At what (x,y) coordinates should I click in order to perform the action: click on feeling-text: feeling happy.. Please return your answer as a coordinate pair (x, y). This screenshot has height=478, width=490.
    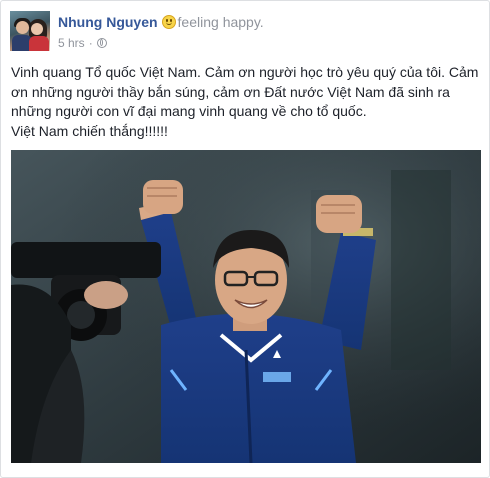
    Looking at the image, I should click on (220, 22).